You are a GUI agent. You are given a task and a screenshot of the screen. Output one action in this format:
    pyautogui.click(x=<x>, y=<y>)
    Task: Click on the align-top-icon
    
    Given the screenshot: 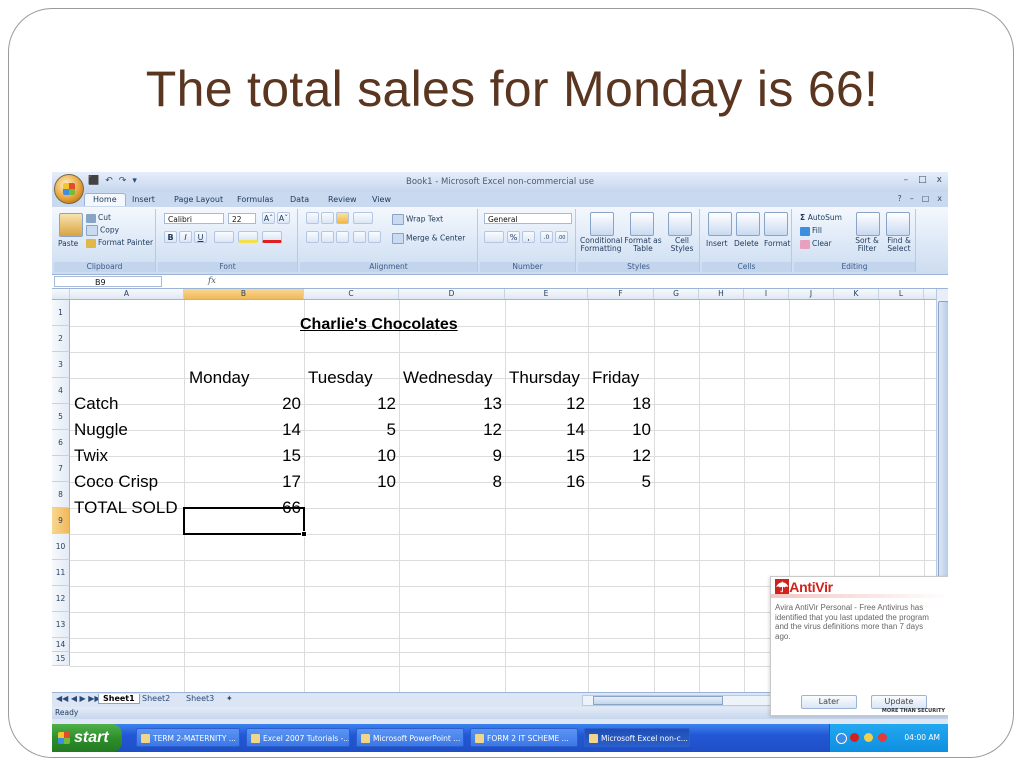 What is the action you would take?
    pyautogui.click(x=312, y=218)
    